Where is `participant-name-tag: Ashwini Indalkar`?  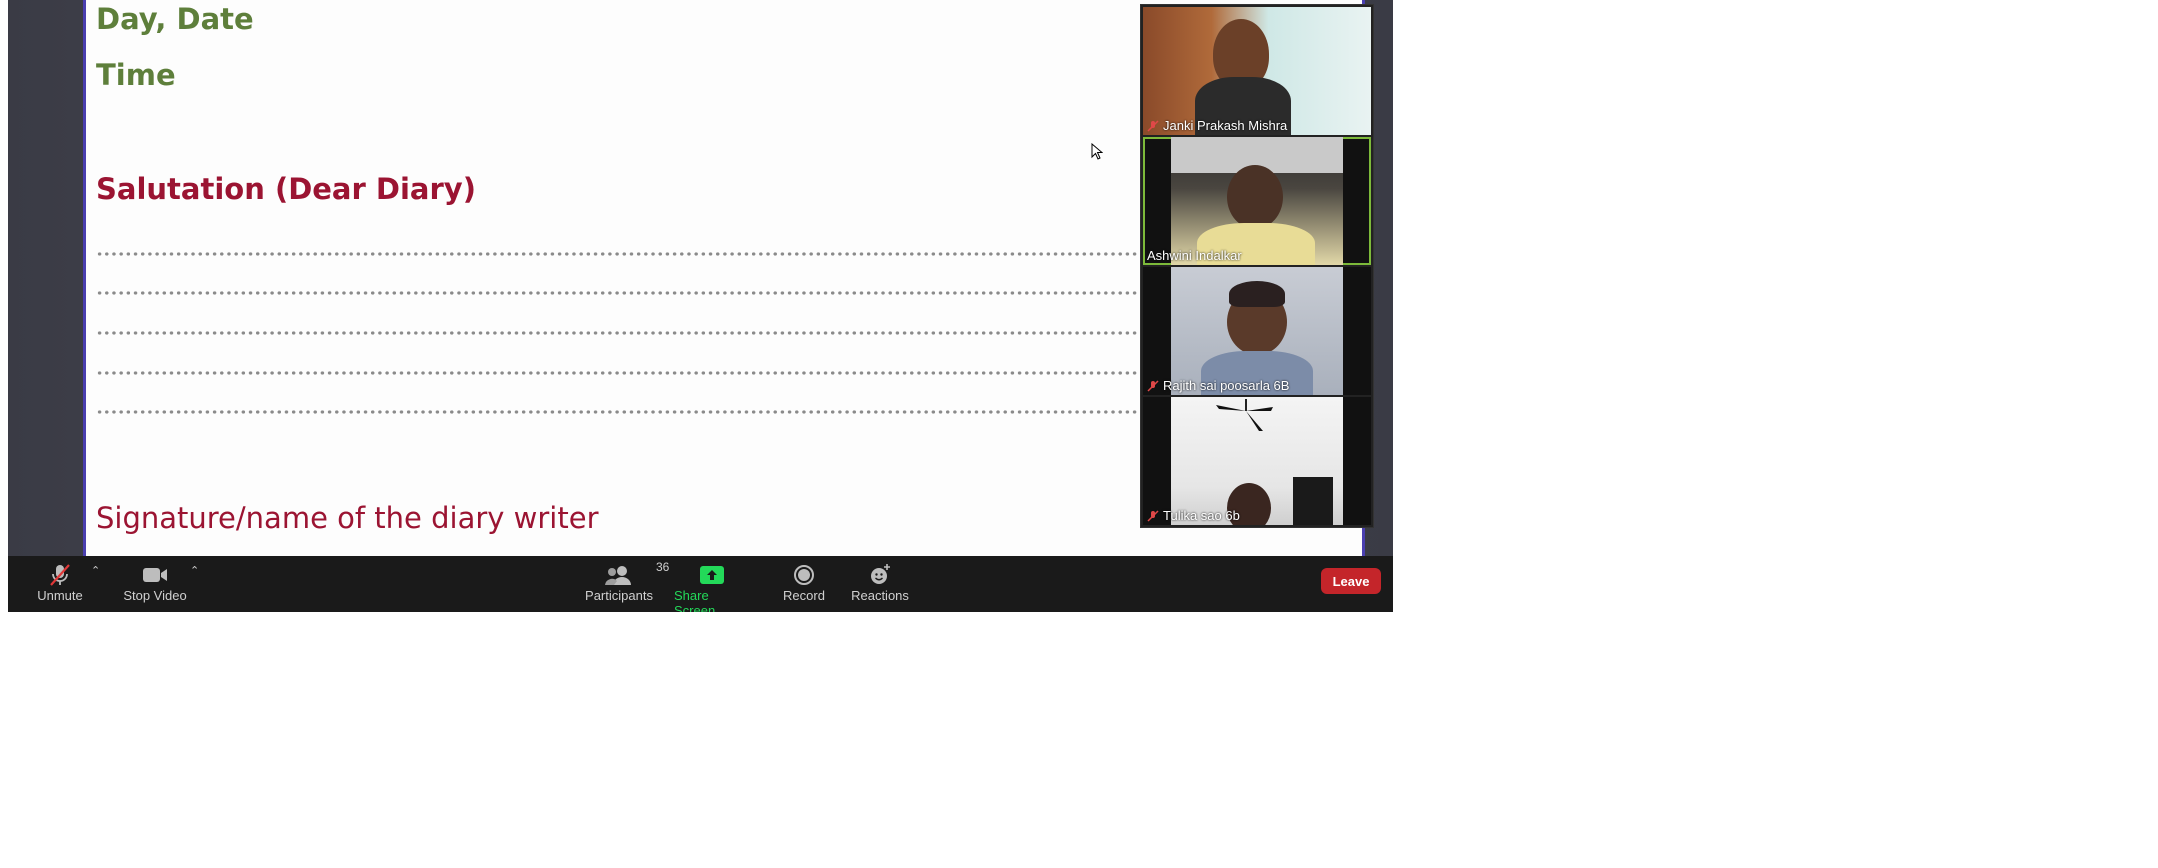
participant-name-tag: Ashwini Indalkar is located at coordinates (1194, 255).